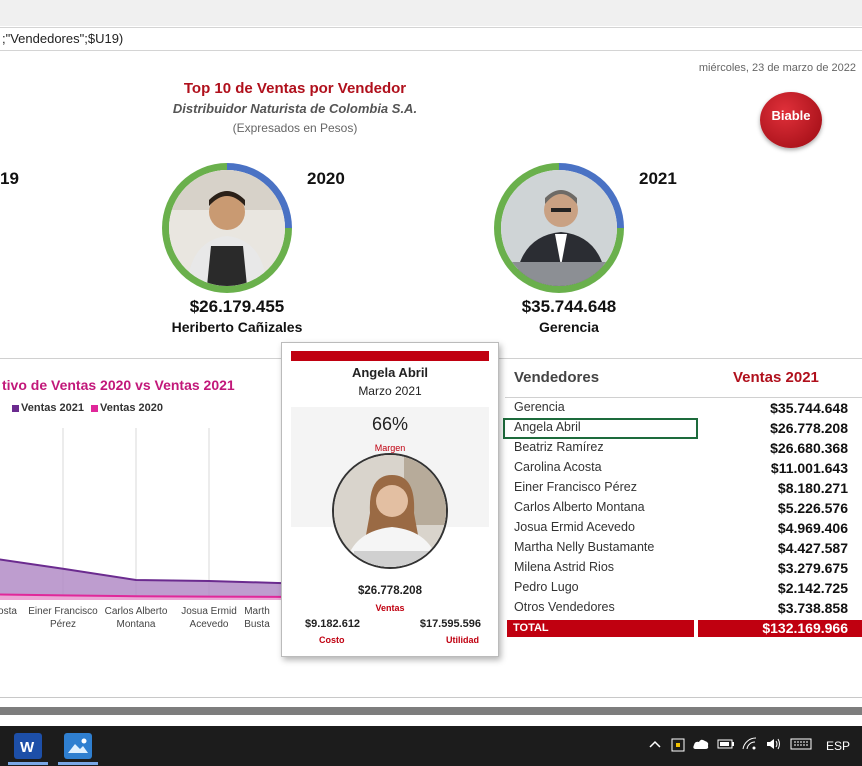 The width and height of the screenshot is (862, 766). I want to click on table-row-value: $35.744.648, so click(774, 408).